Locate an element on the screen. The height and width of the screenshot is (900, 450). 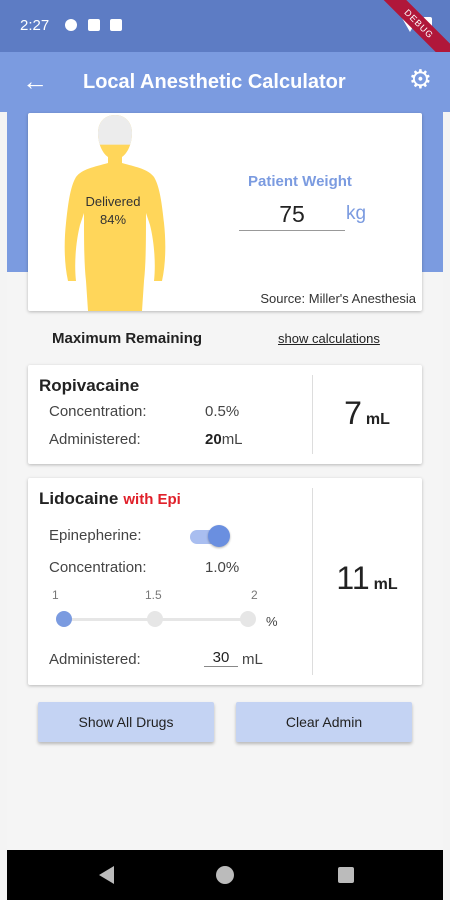
max-remaining-value: 11 is located at coordinates (353, 578).